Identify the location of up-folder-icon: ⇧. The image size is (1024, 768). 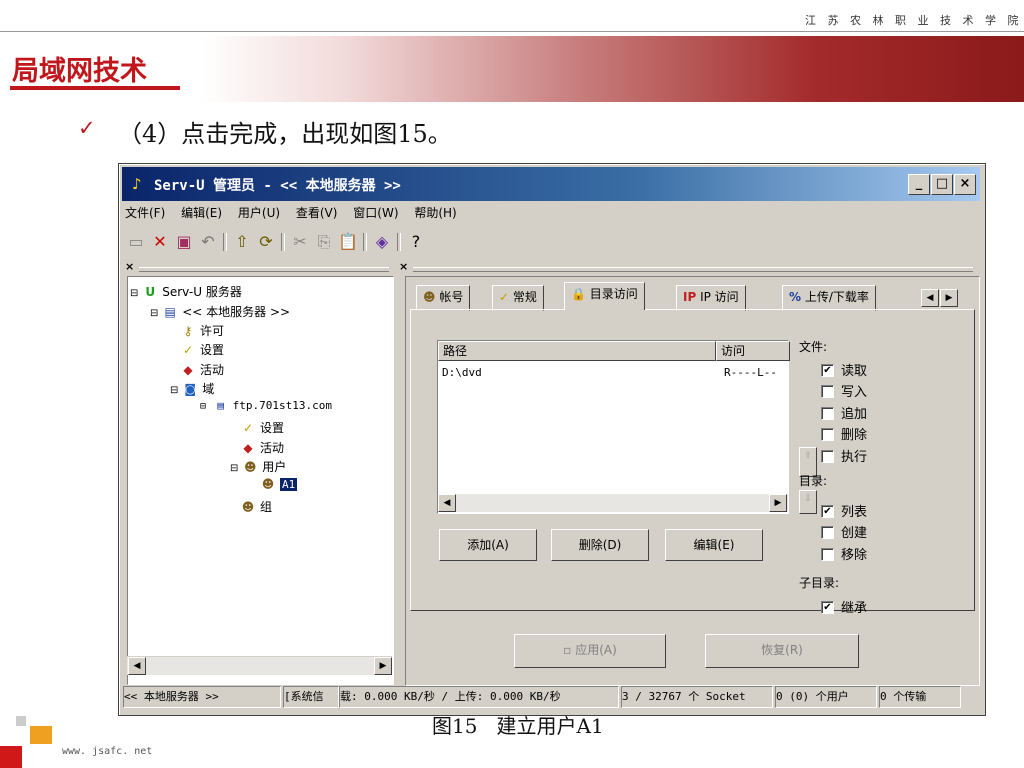
(242, 242).